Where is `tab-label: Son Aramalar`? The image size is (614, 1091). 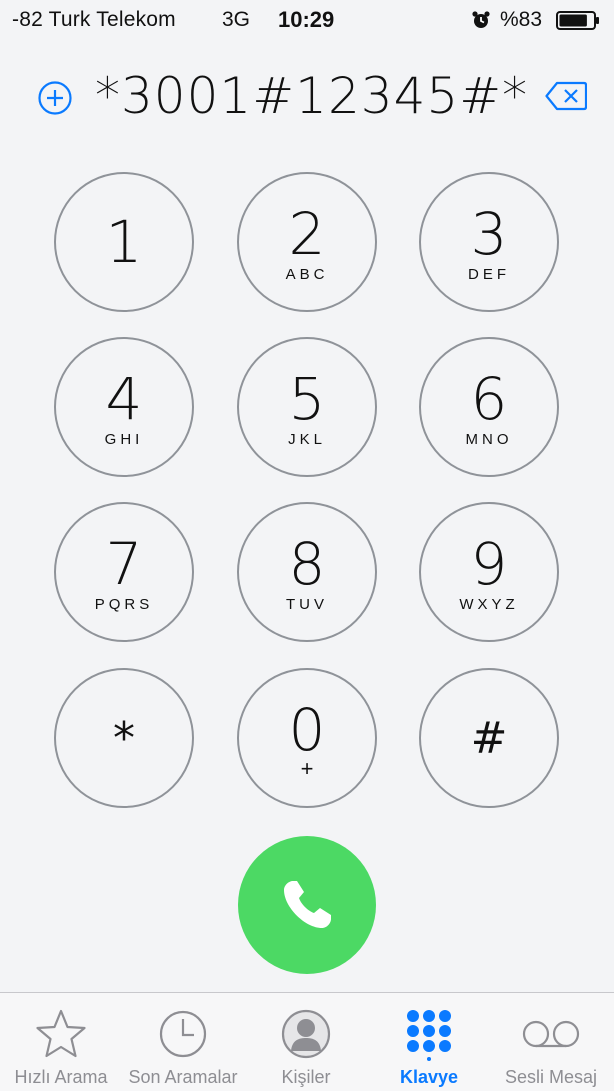
tab-label: Son Aramalar is located at coordinates (183, 1077).